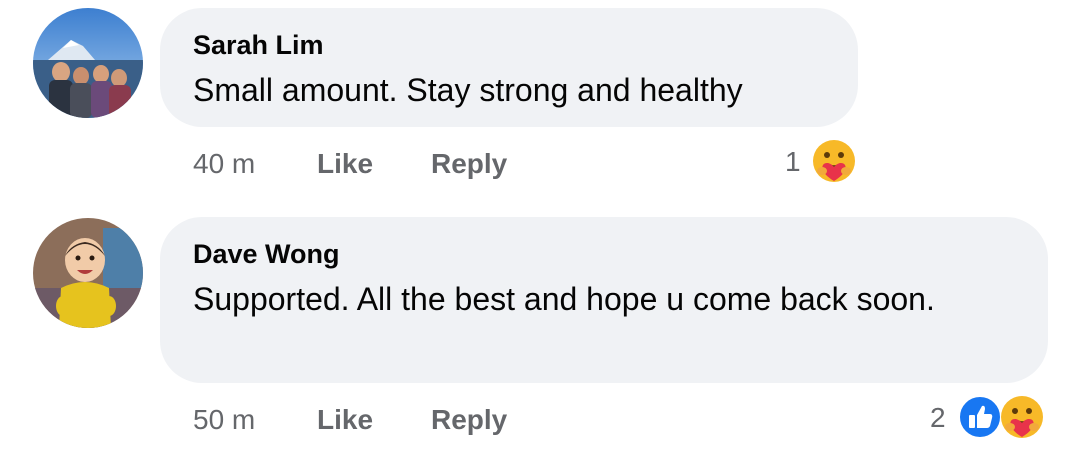 The width and height of the screenshot is (1080, 471). Describe the element at coordinates (224, 164) in the screenshot. I see `comment-timestamp: 40 m` at that location.